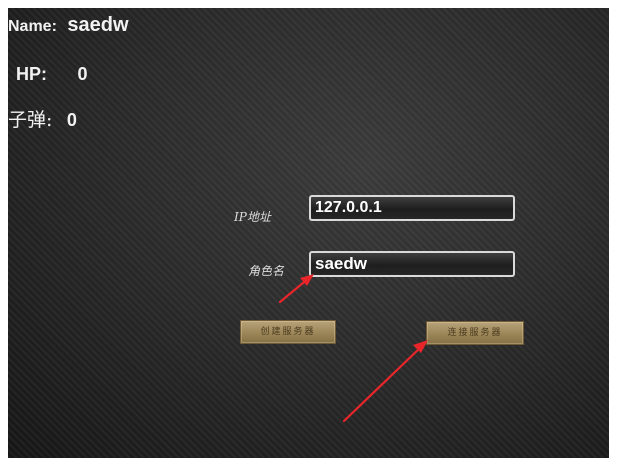 The width and height of the screenshot is (617, 466). I want to click on ammo-value: 0, so click(71, 120).